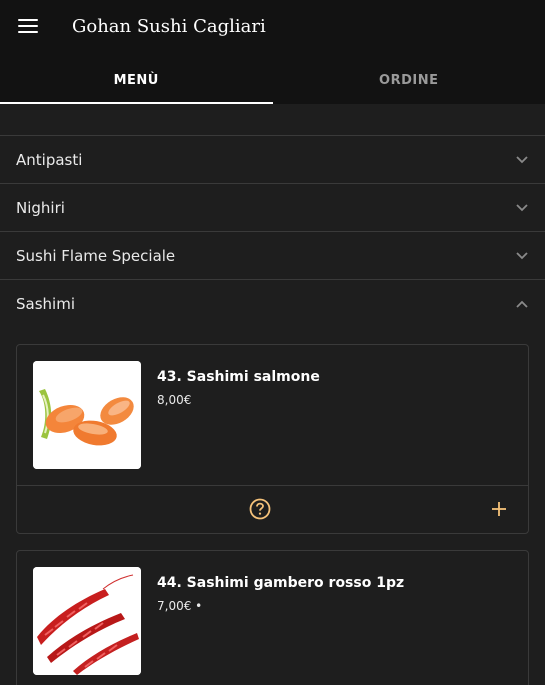 The width and height of the screenshot is (545, 685). I want to click on tab-menu: MENÙ, so click(136, 80).